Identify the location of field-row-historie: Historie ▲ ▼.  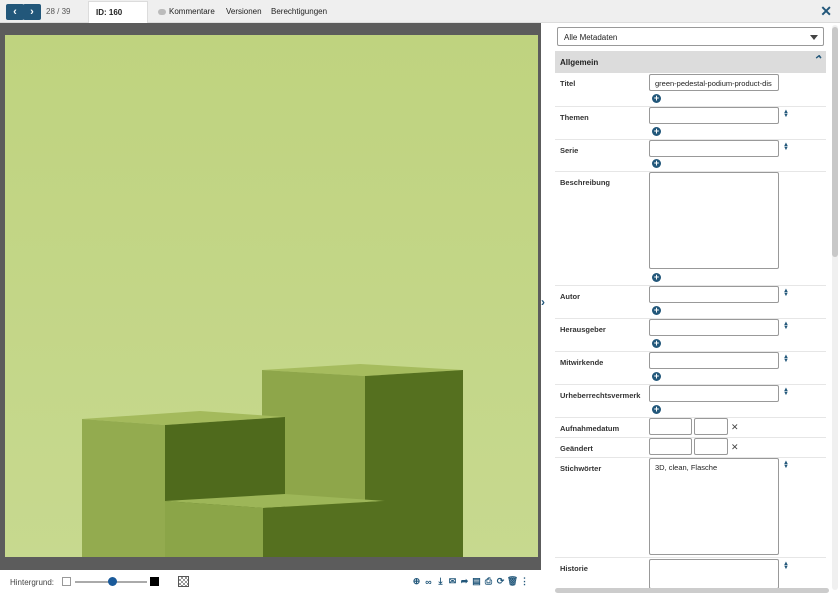
(690, 573).